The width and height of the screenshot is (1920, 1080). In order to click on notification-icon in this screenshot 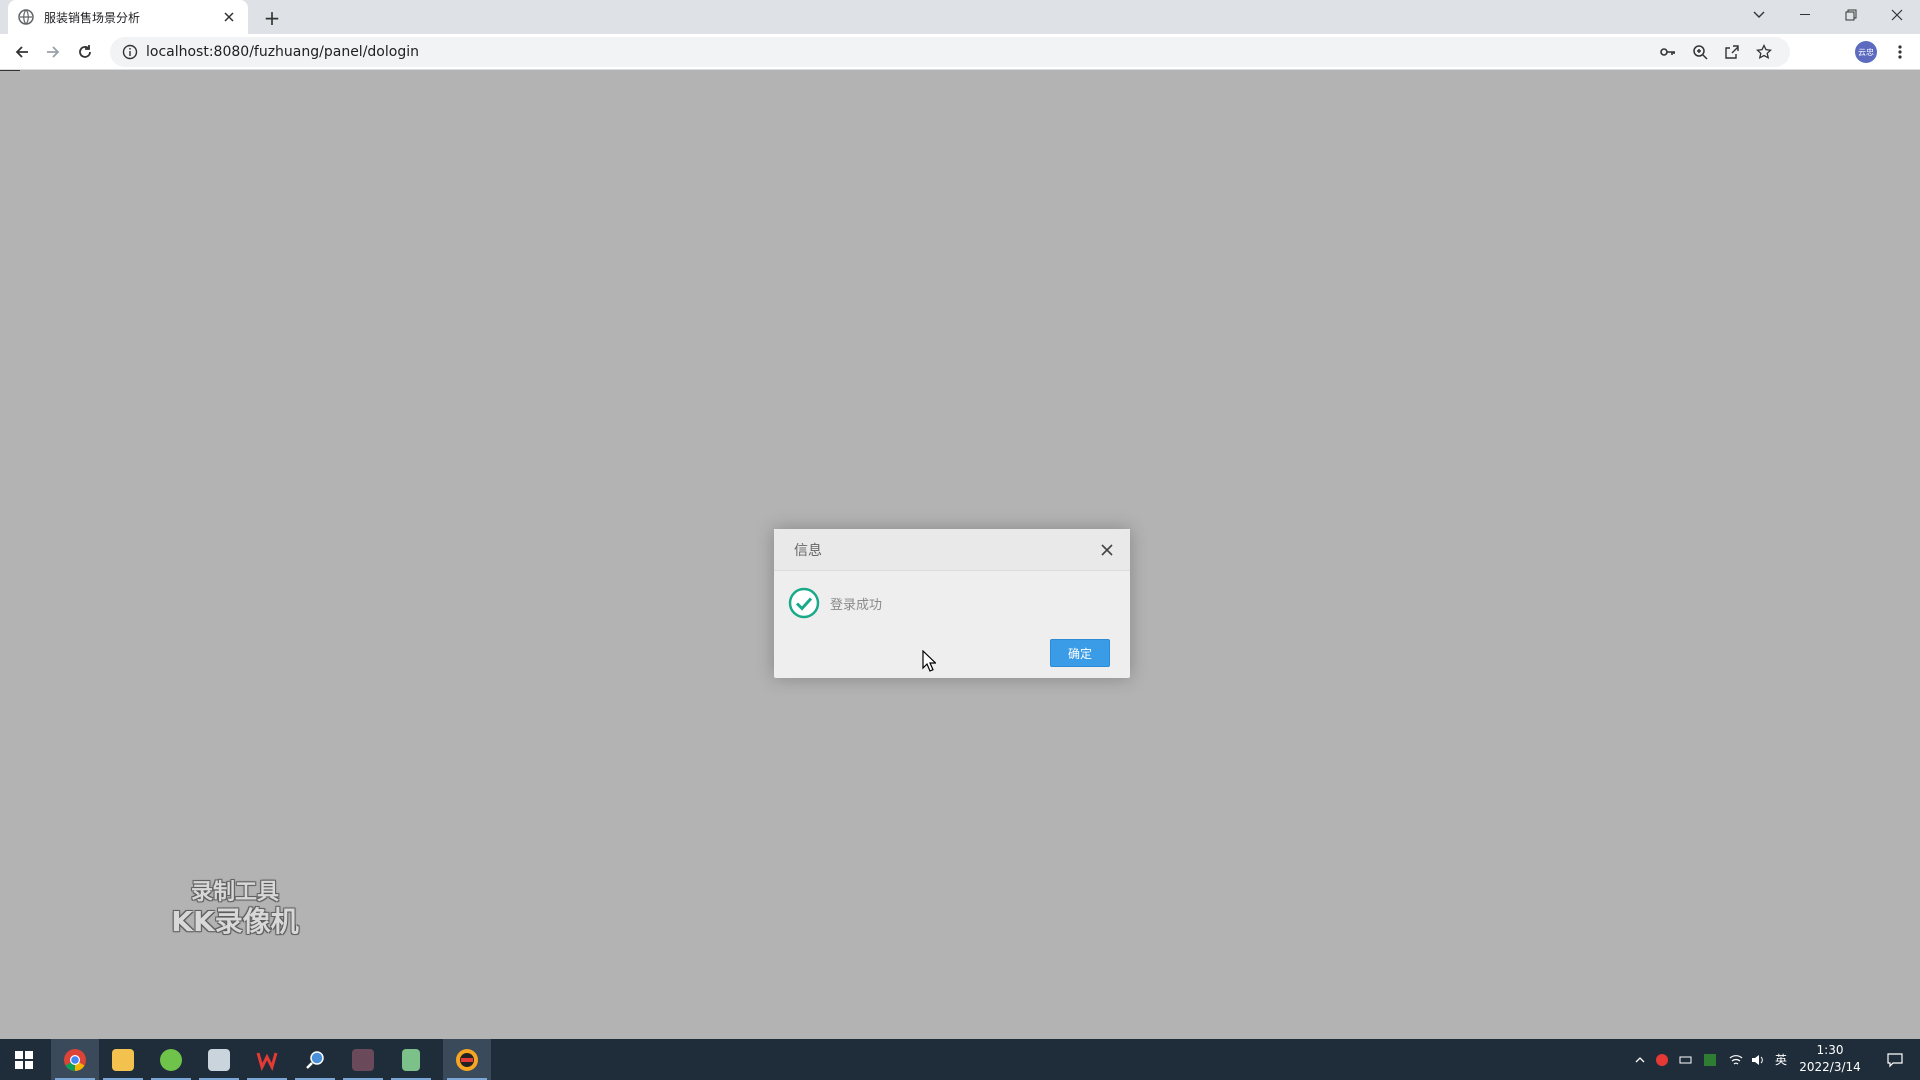, I will do `click(1895, 1059)`.